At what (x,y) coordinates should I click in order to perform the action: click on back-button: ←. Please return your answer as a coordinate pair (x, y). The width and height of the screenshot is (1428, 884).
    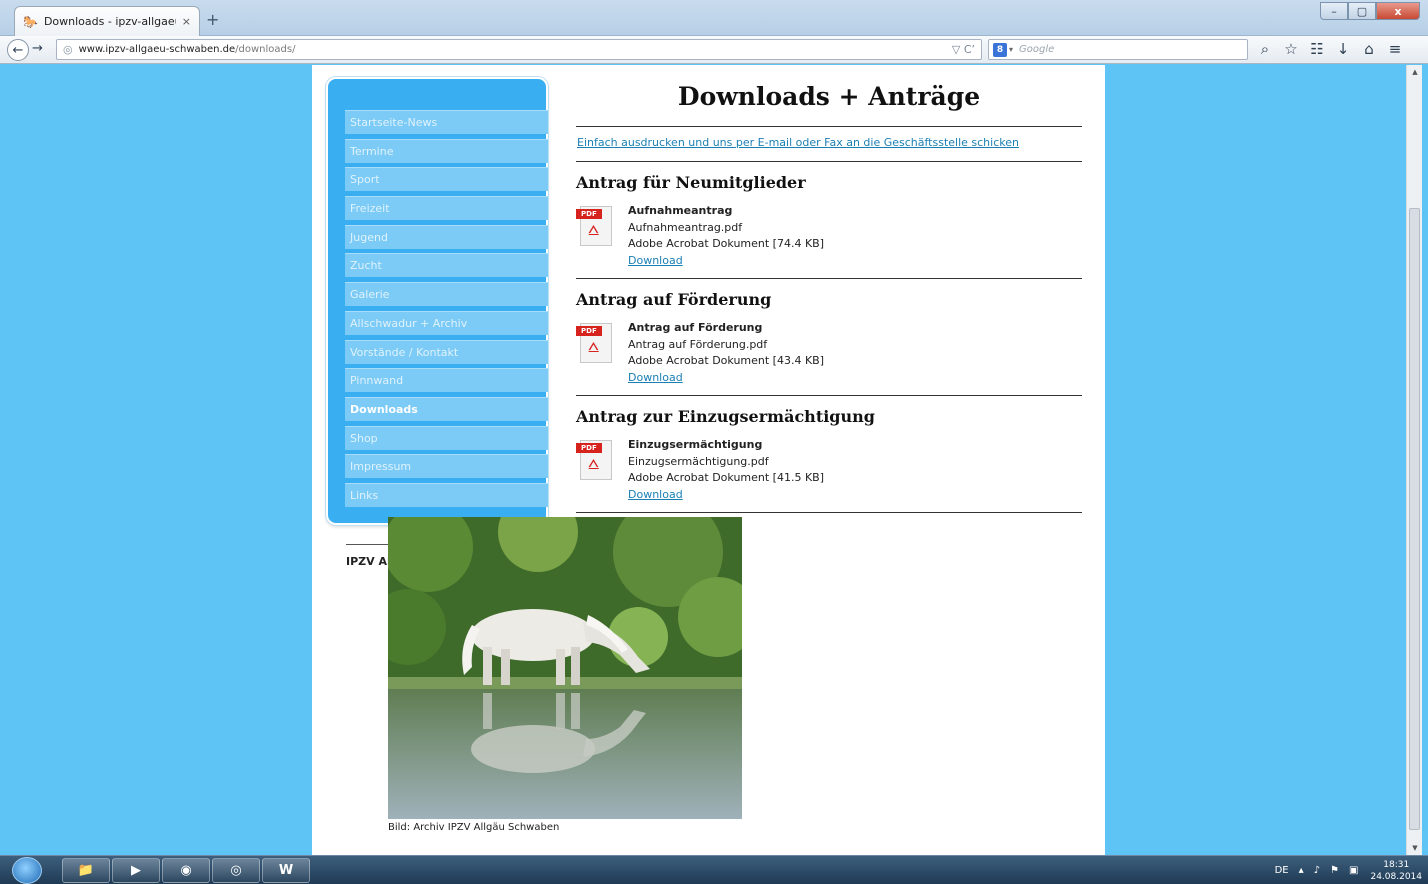
    Looking at the image, I should click on (18, 50).